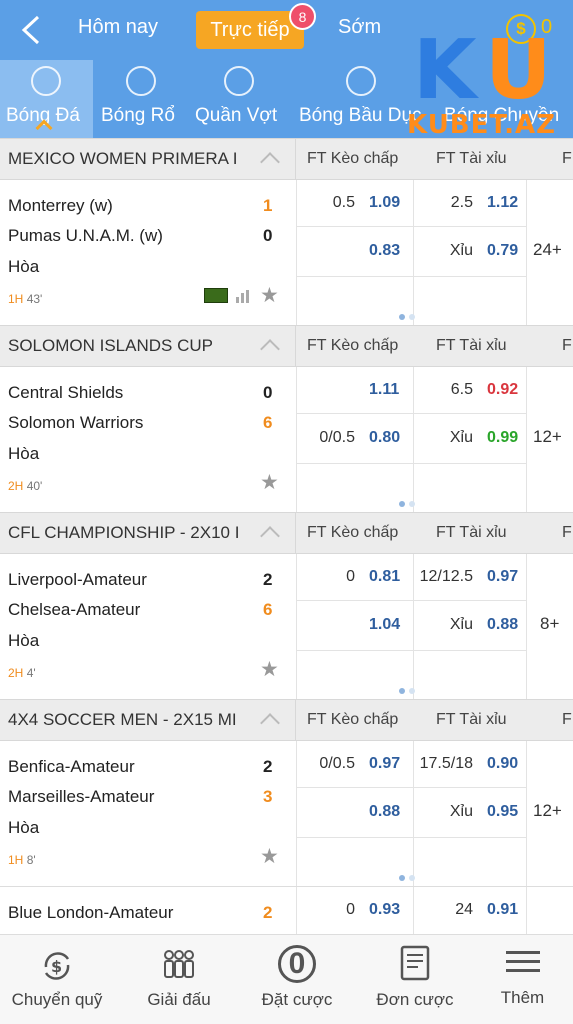  Describe the element at coordinates (434, 626) in the screenshot. I see `odds-grid: 0 0.81 1.04 12/12.5 0.97 Xỉu 0.88 8+` at that location.